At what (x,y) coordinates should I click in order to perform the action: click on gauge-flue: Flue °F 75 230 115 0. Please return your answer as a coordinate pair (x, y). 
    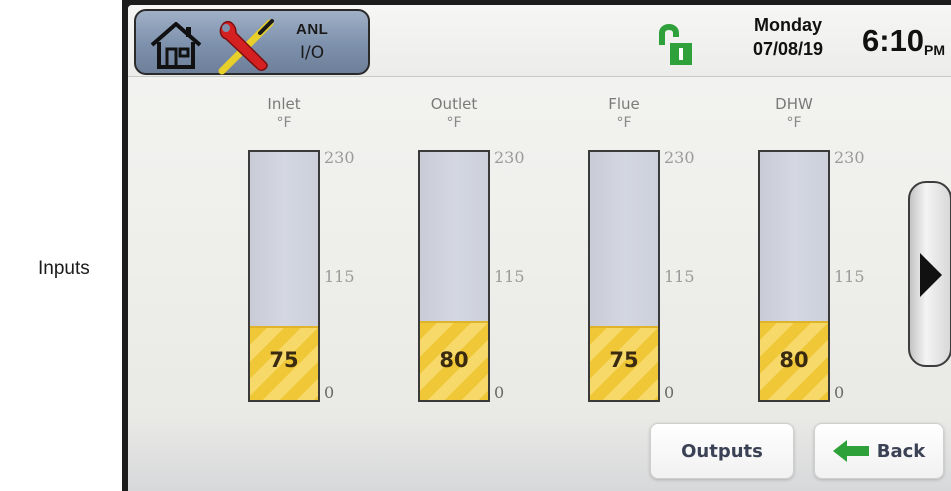
    Looking at the image, I should click on (649, 255).